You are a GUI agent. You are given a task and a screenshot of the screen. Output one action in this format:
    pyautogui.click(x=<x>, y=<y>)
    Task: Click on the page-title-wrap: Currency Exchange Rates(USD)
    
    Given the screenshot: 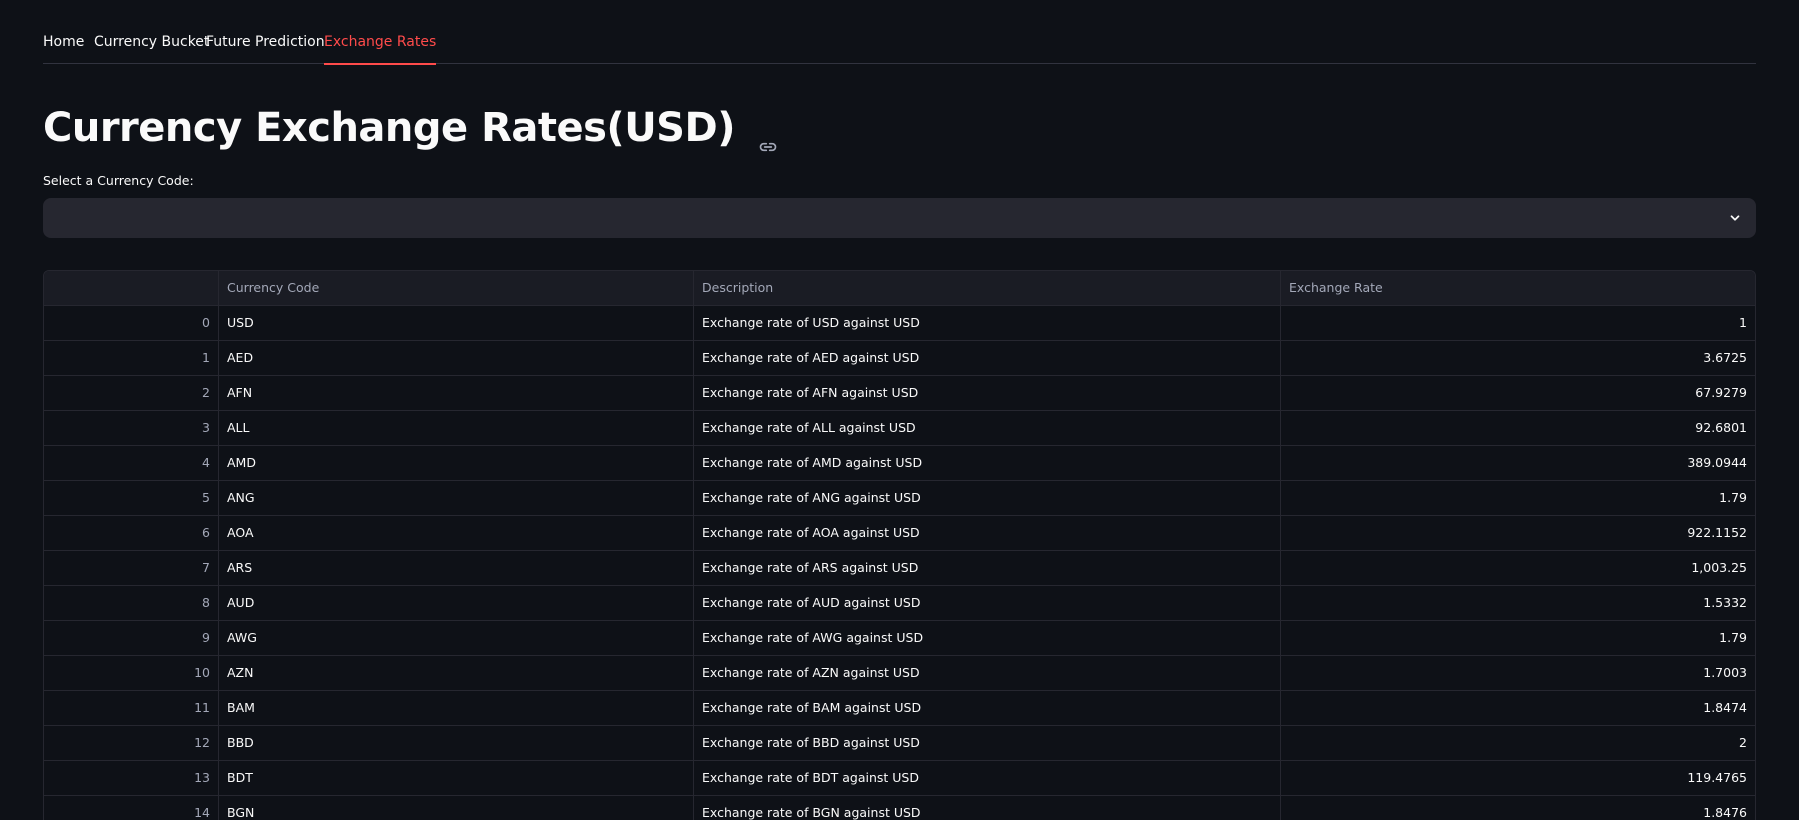 What is the action you would take?
    pyautogui.click(x=410, y=128)
    